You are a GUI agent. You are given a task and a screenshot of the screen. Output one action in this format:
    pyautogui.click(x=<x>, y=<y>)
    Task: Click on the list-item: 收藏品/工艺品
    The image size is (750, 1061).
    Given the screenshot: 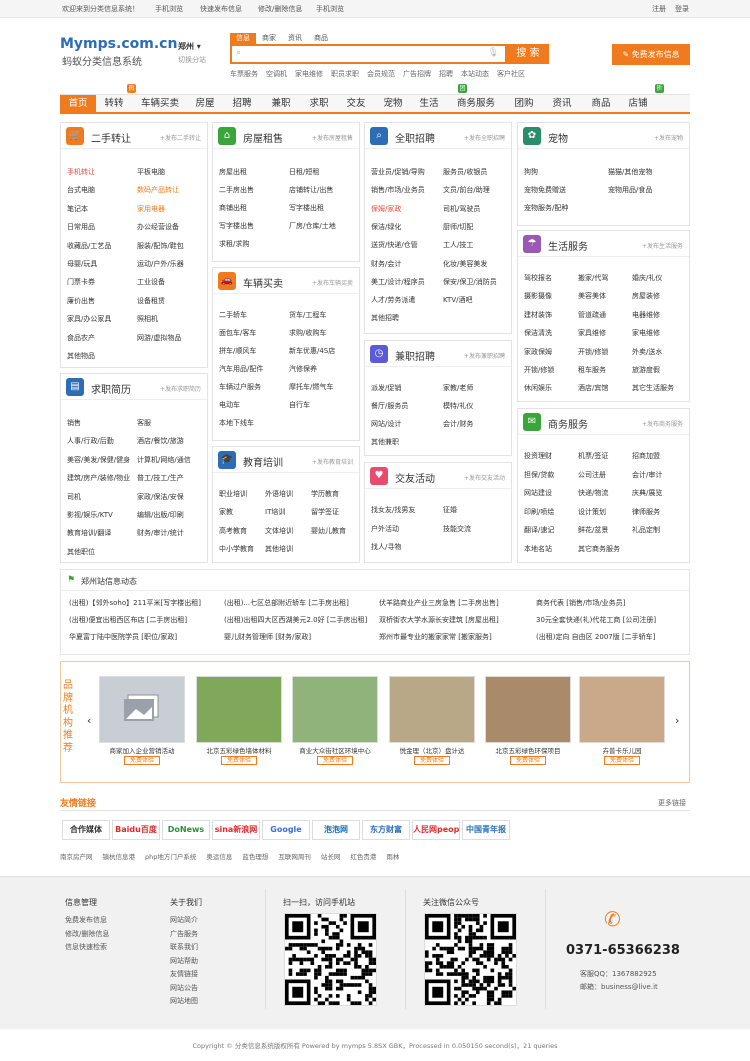 What is the action you would take?
    pyautogui.click(x=102, y=246)
    